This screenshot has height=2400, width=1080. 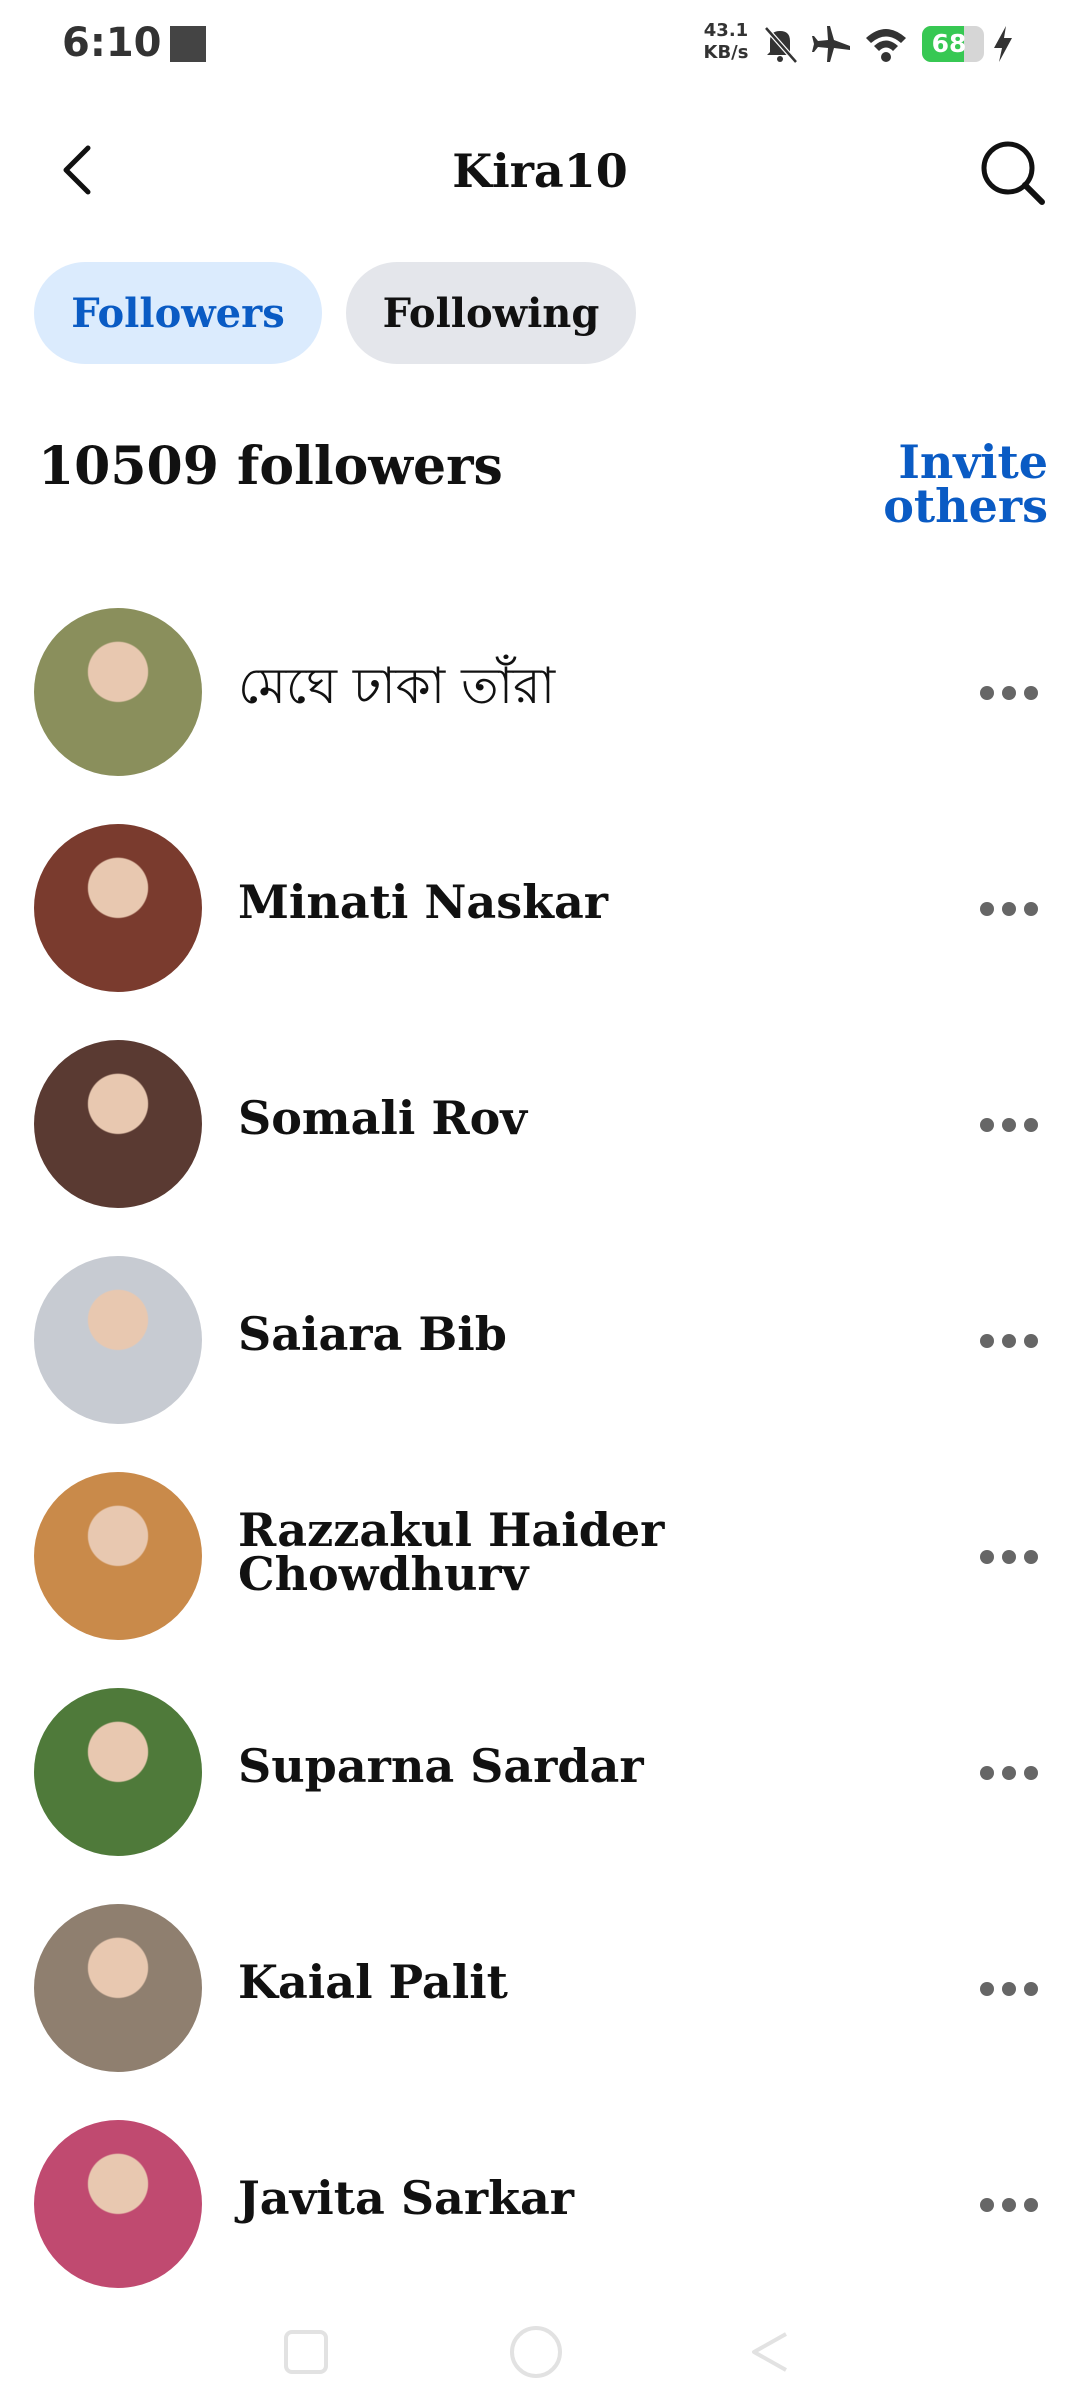 What do you see at coordinates (973, 462) in the screenshot?
I see `invite-line-1: Invite` at bounding box center [973, 462].